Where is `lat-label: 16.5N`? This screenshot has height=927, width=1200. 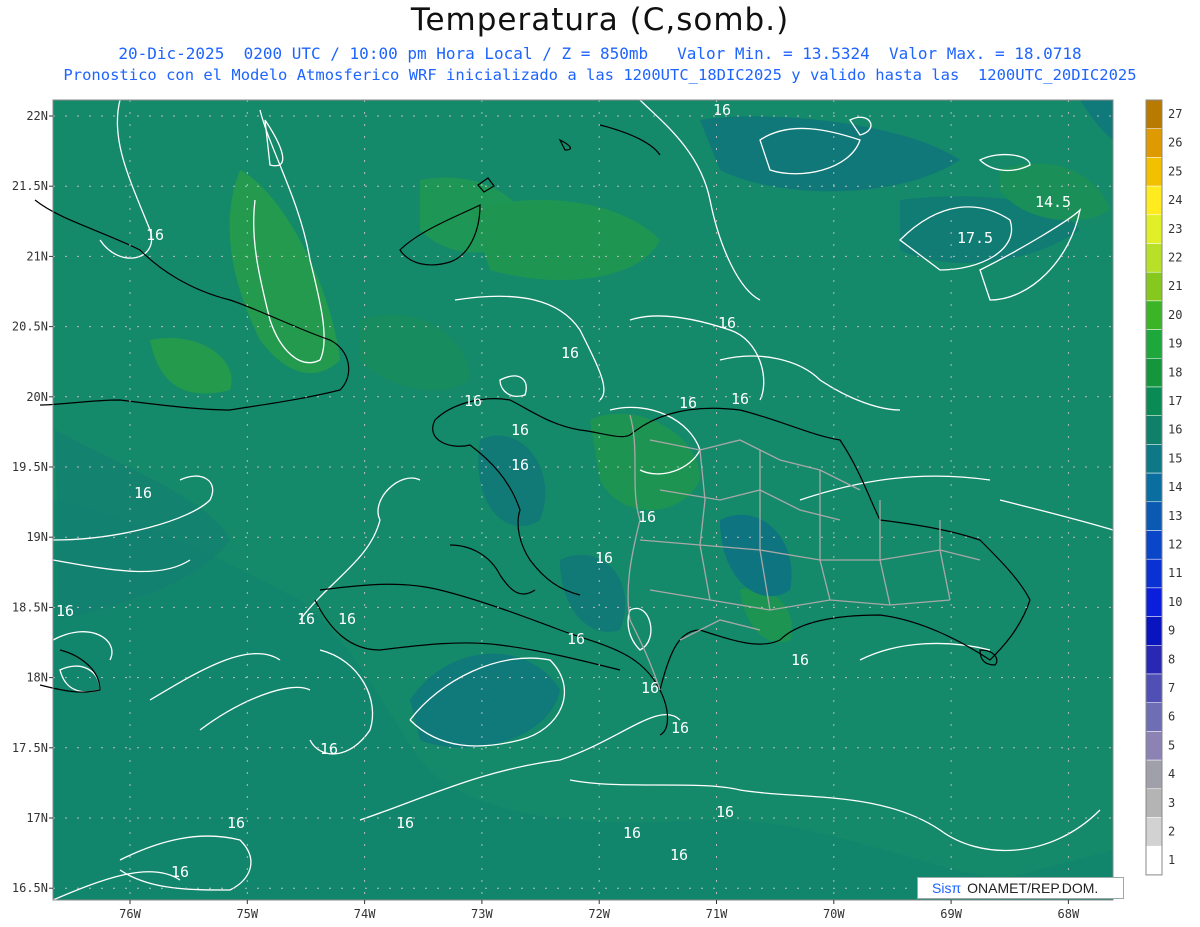
lat-label: 16.5N is located at coordinates (30, 888).